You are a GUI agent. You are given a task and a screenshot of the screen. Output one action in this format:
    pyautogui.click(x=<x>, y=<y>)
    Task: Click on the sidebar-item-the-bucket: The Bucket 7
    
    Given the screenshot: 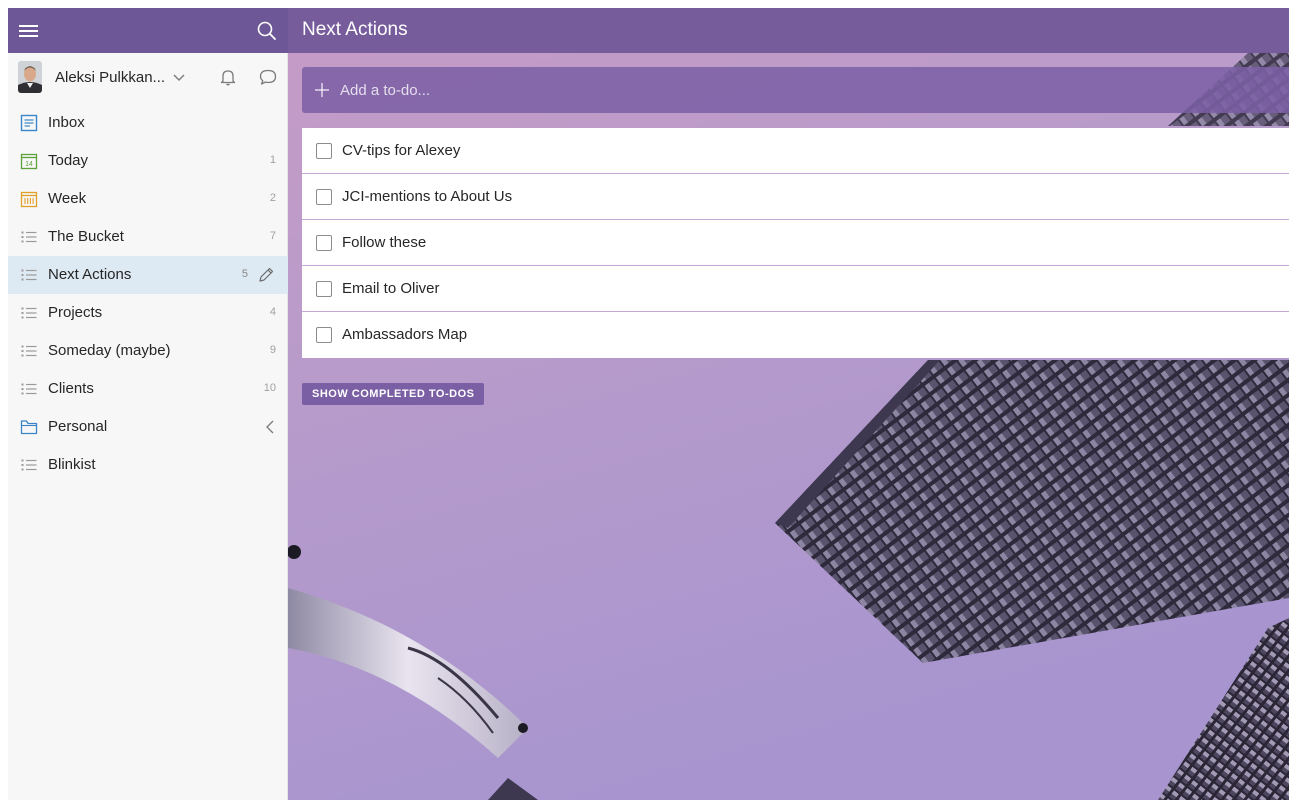 What is the action you would take?
    pyautogui.click(x=148, y=237)
    